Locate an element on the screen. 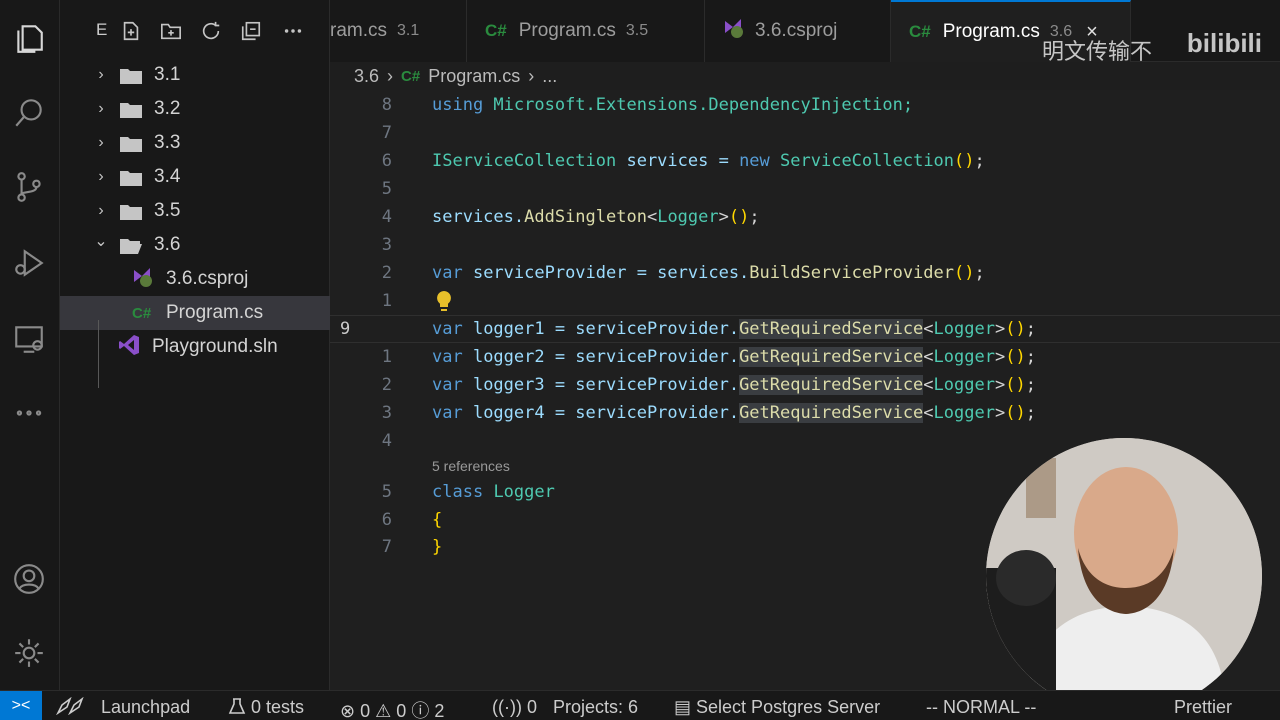 This screenshot has width=1280, height=720. activity-bar is located at coordinates (30, 345).